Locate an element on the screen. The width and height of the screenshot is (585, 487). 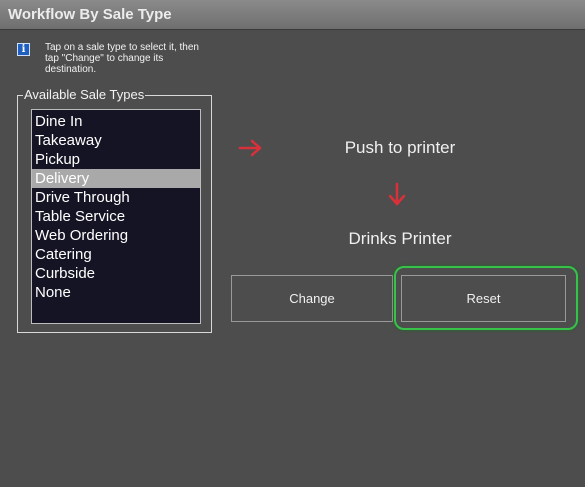
arrow-right-icon is located at coordinates (250, 148).